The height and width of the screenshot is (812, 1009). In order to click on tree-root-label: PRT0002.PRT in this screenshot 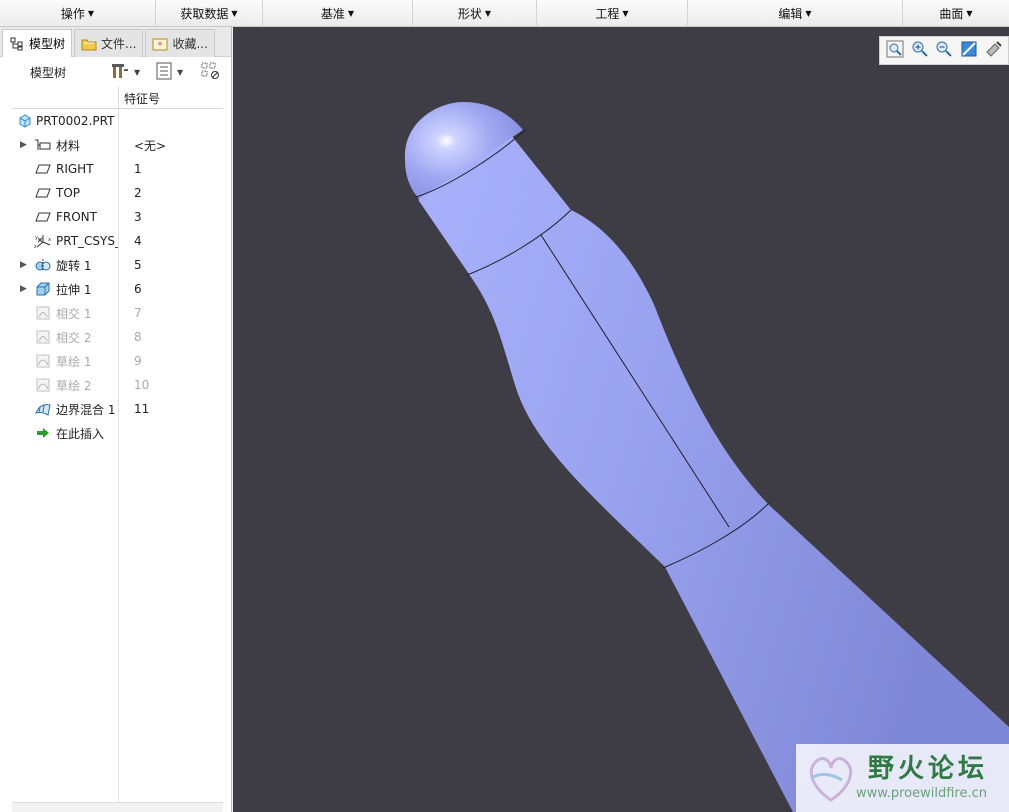, I will do `click(75, 121)`.